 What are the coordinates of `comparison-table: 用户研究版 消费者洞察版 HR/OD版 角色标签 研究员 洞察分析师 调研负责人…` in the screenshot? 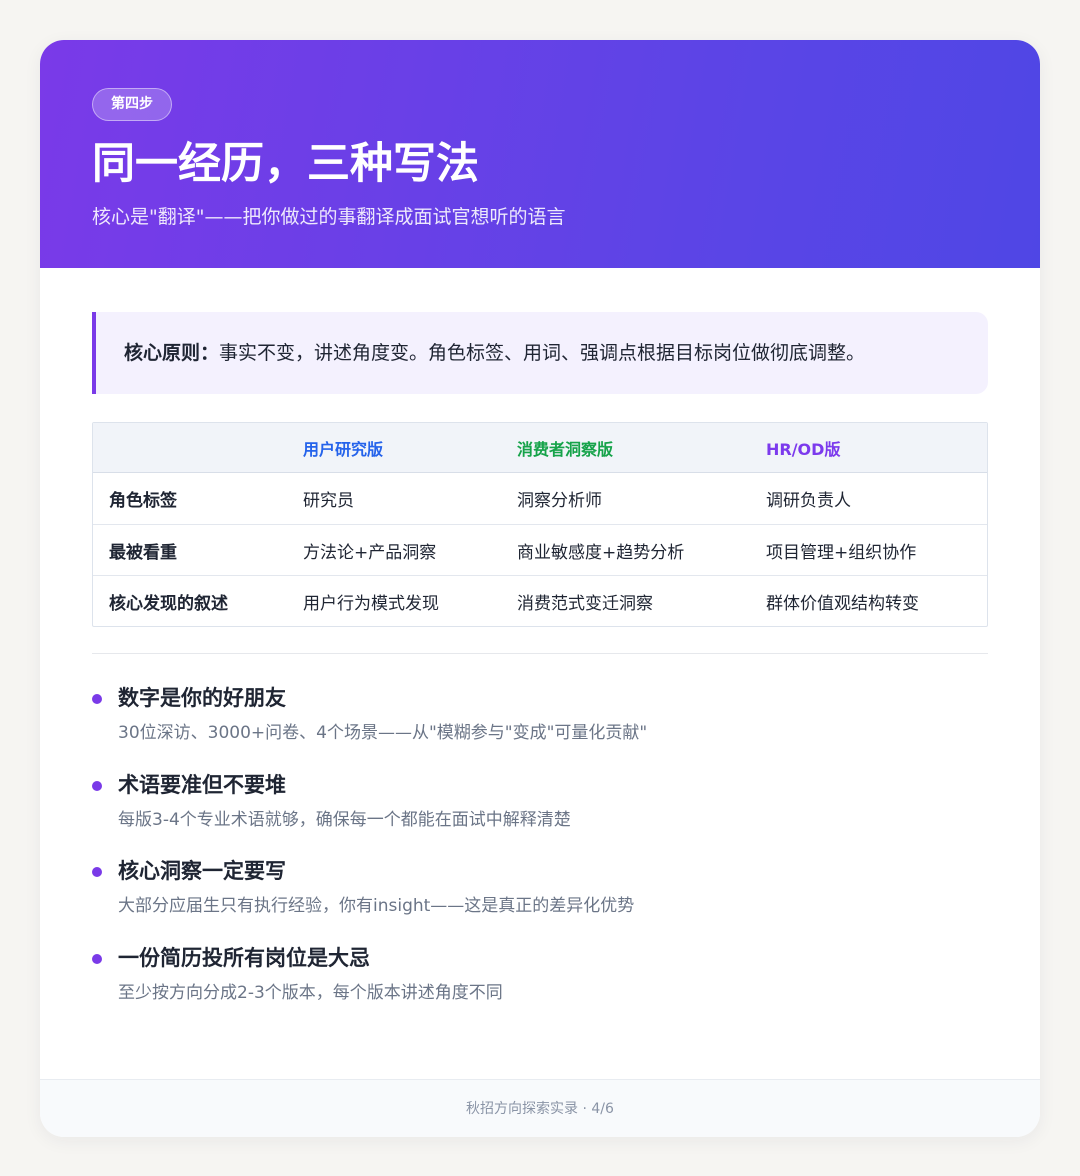 It's located at (540, 524).